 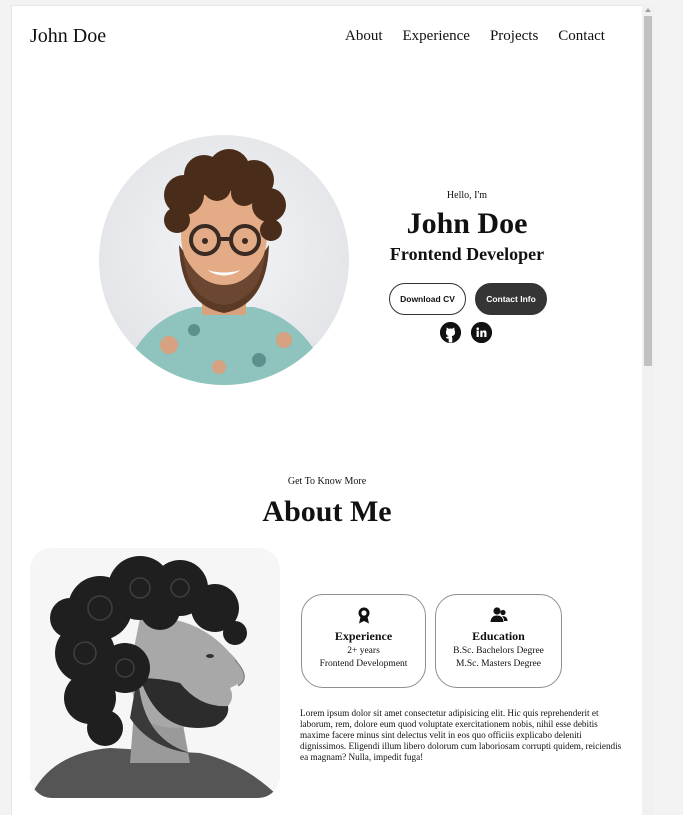 I want to click on about-subtitle: Get To Know More, so click(x=327, y=481).